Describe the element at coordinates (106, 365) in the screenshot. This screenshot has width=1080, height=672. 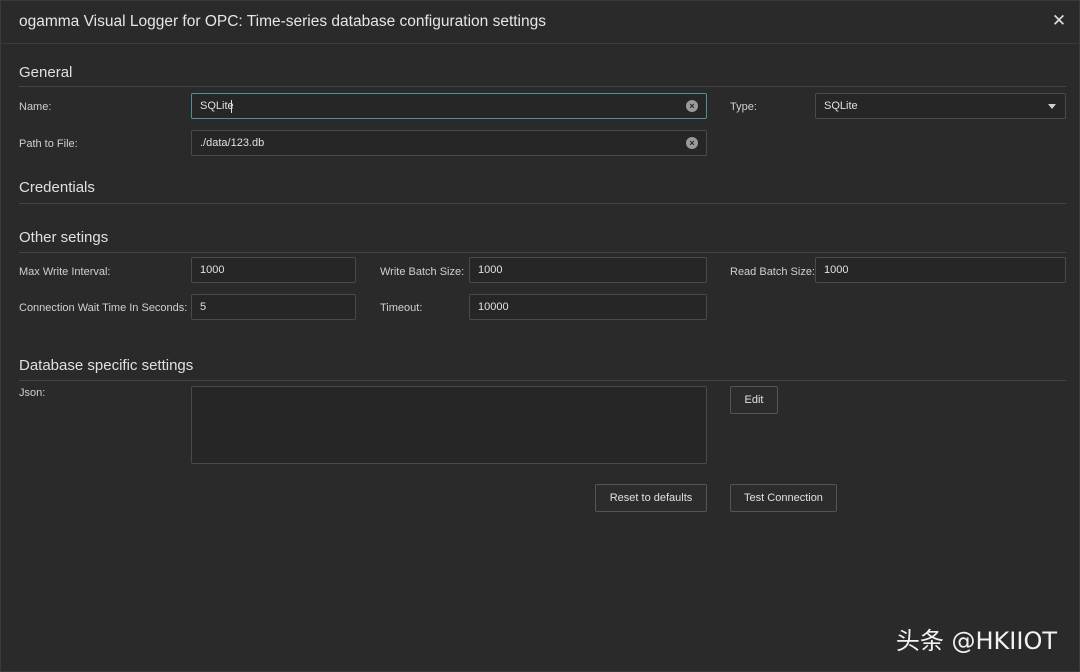
I see `section-database-settings: Database specific settings` at that location.